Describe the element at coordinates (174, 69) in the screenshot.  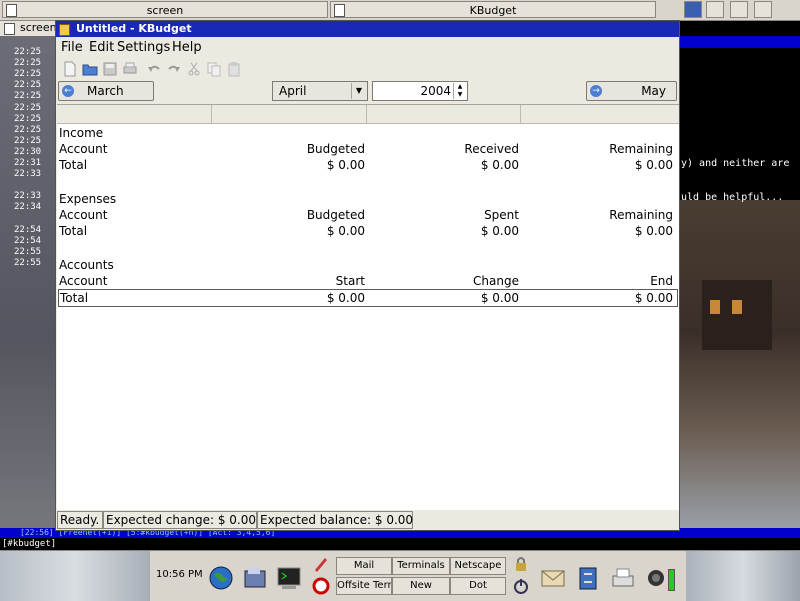
I see `redo-icon` at that location.